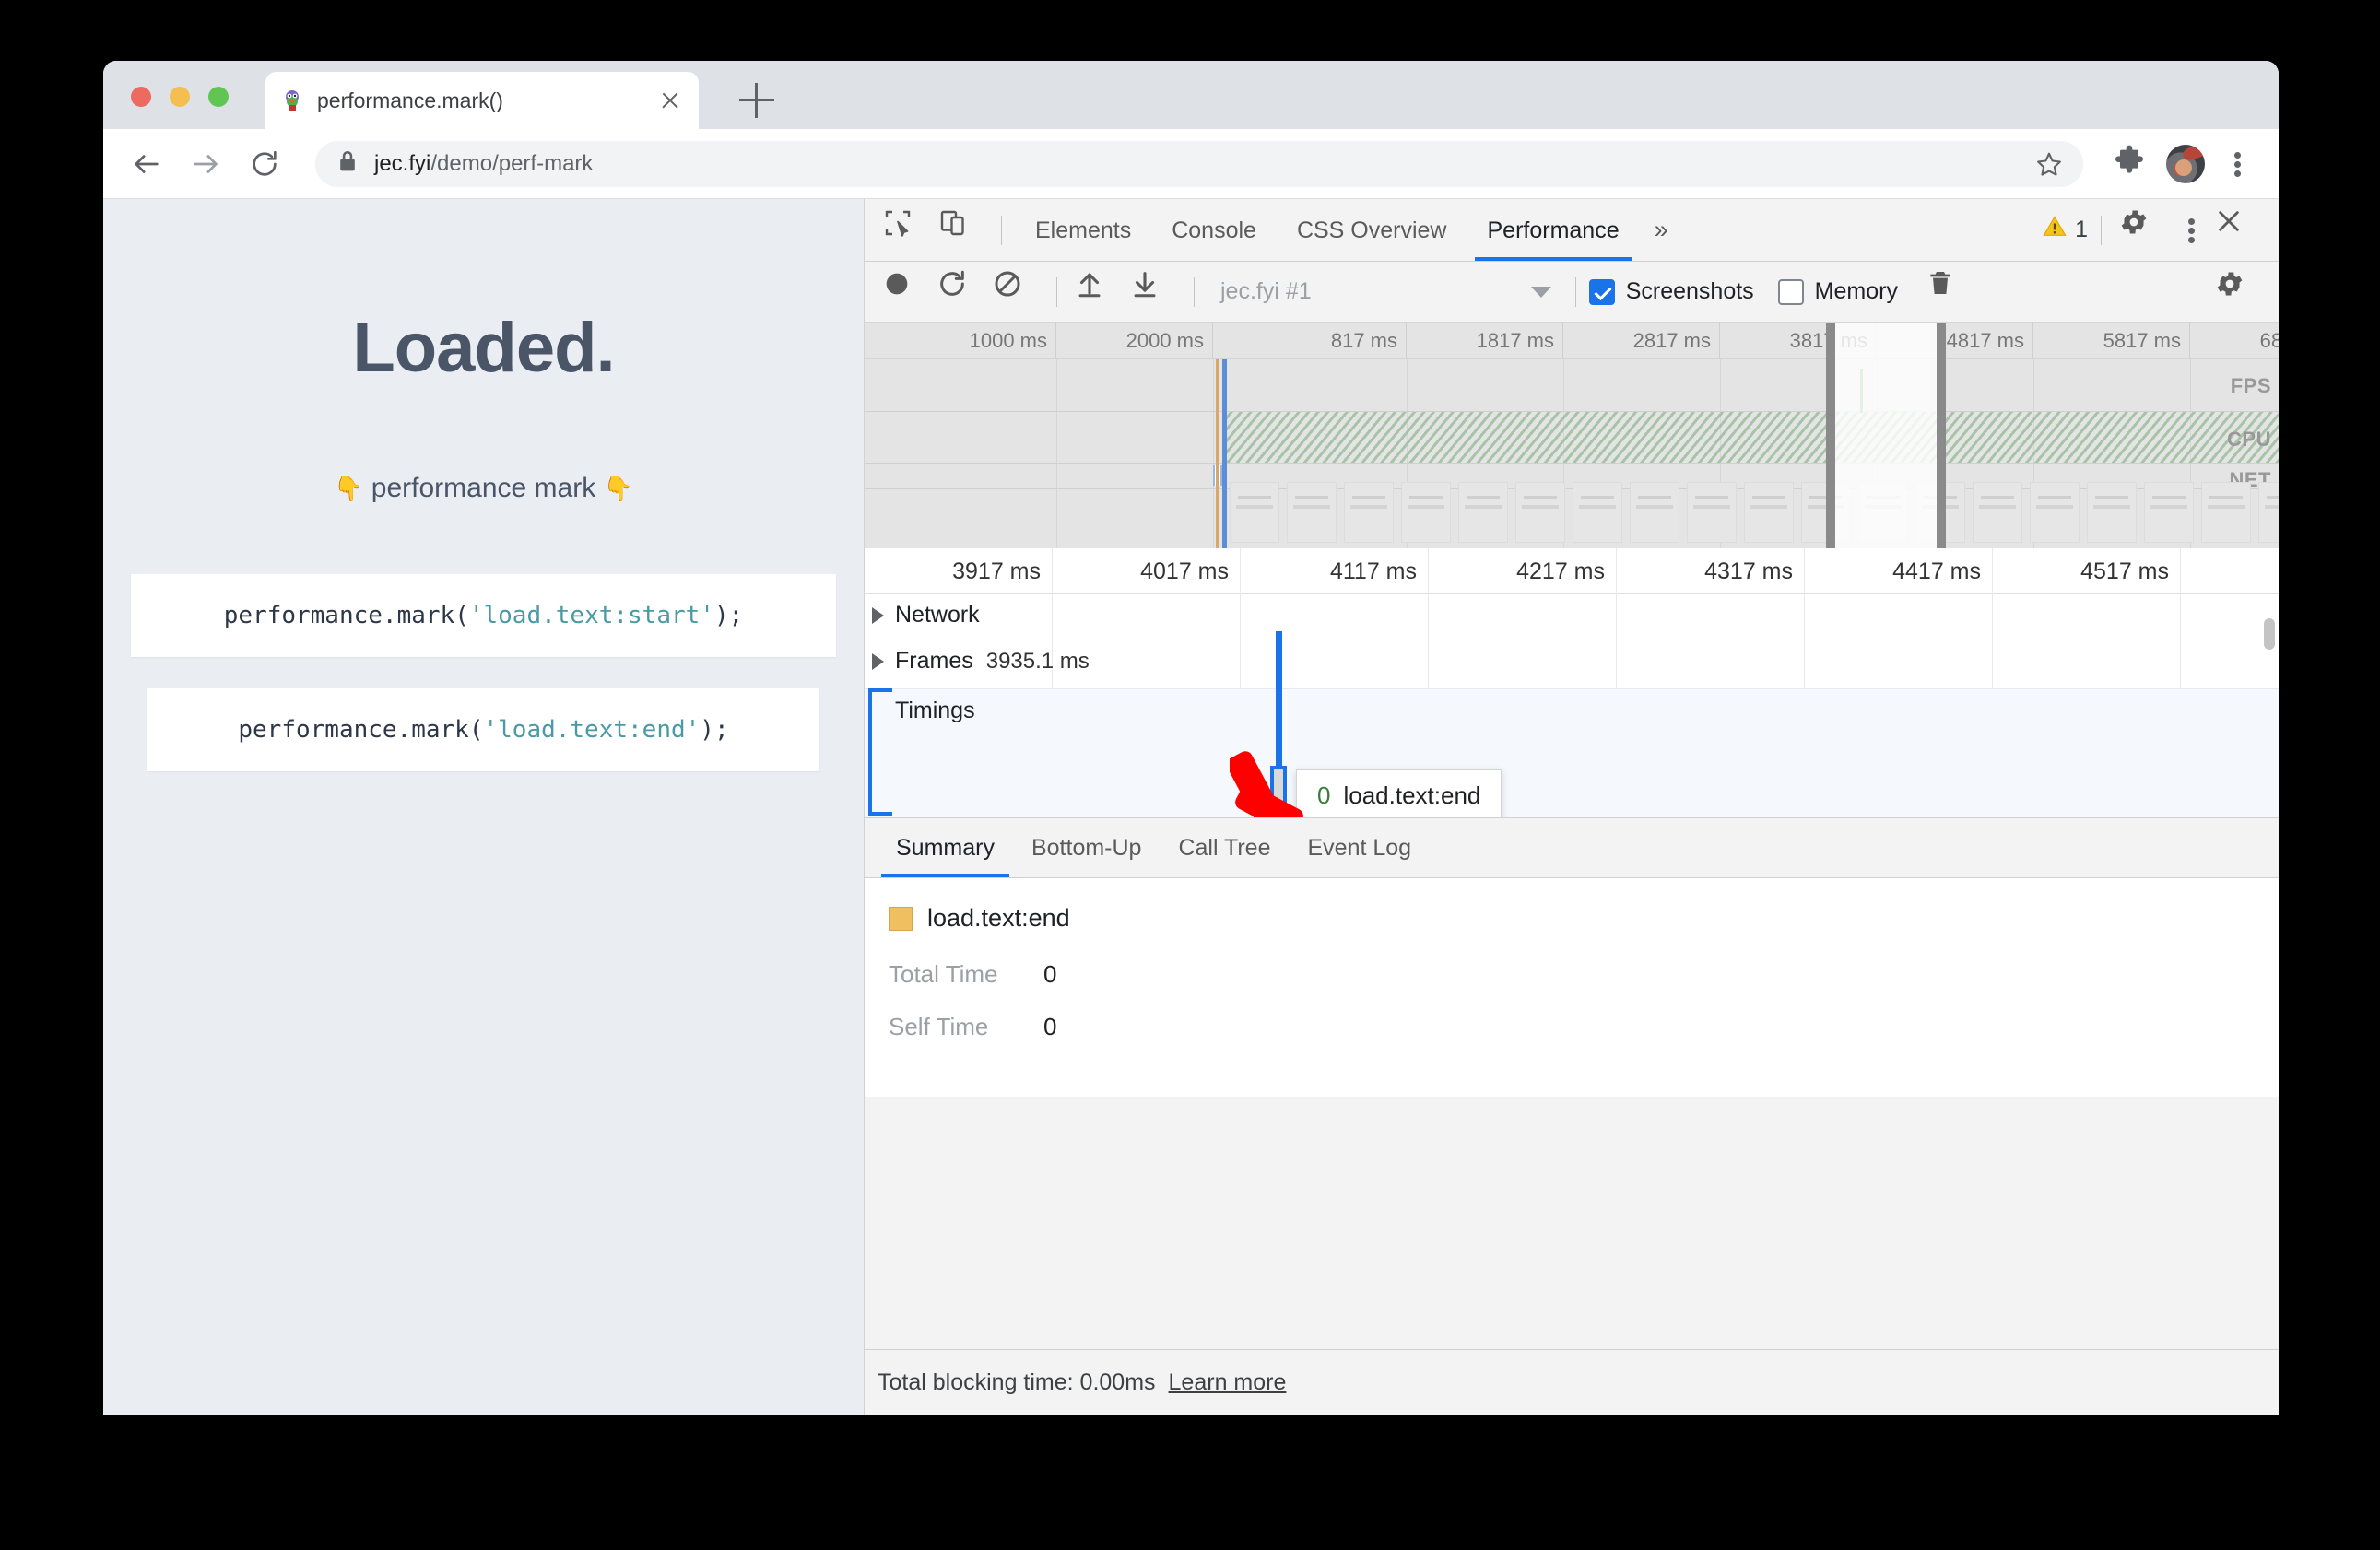 Image resolution: width=2380 pixels, height=1550 pixels. I want to click on tooltip-name: load.text:end, so click(1412, 795).